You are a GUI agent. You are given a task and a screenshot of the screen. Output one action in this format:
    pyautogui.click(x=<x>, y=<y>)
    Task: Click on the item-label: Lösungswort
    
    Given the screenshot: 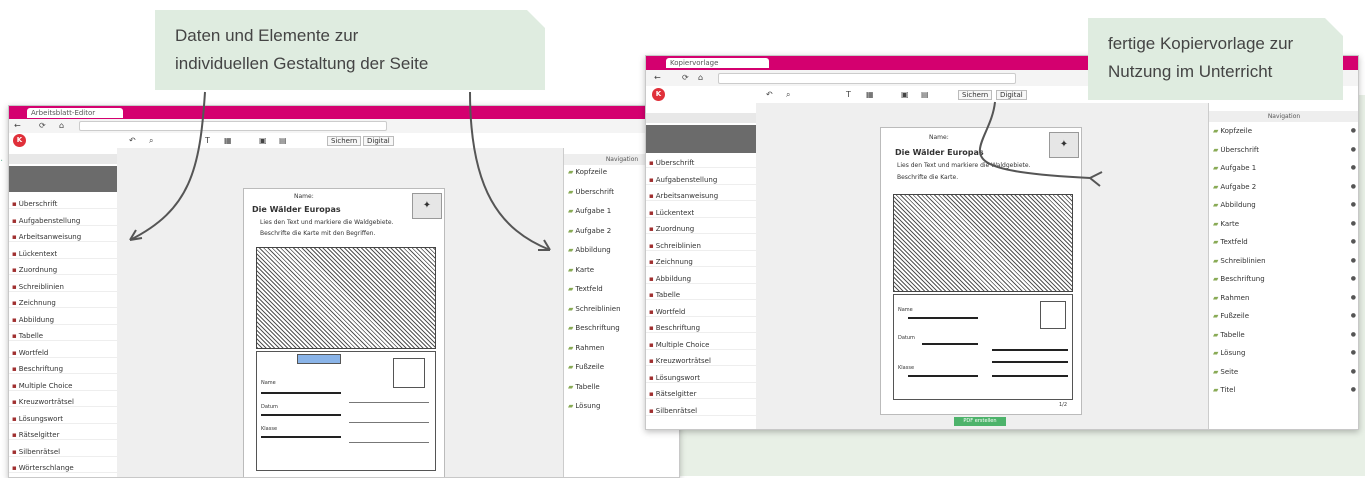 What is the action you would take?
    pyautogui.click(x=41, y=418)
    